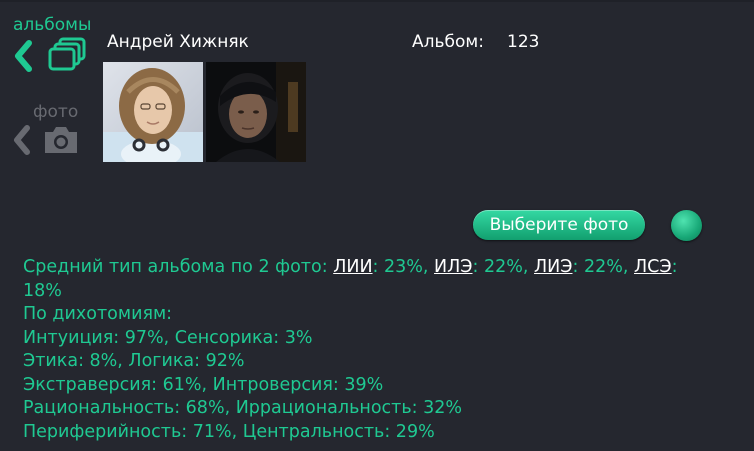  What do you see at coordinates (98, 314) in the screenshot?
I see `dichotomies-heading: По дихотомиям:` at bounding box center [98, 314].